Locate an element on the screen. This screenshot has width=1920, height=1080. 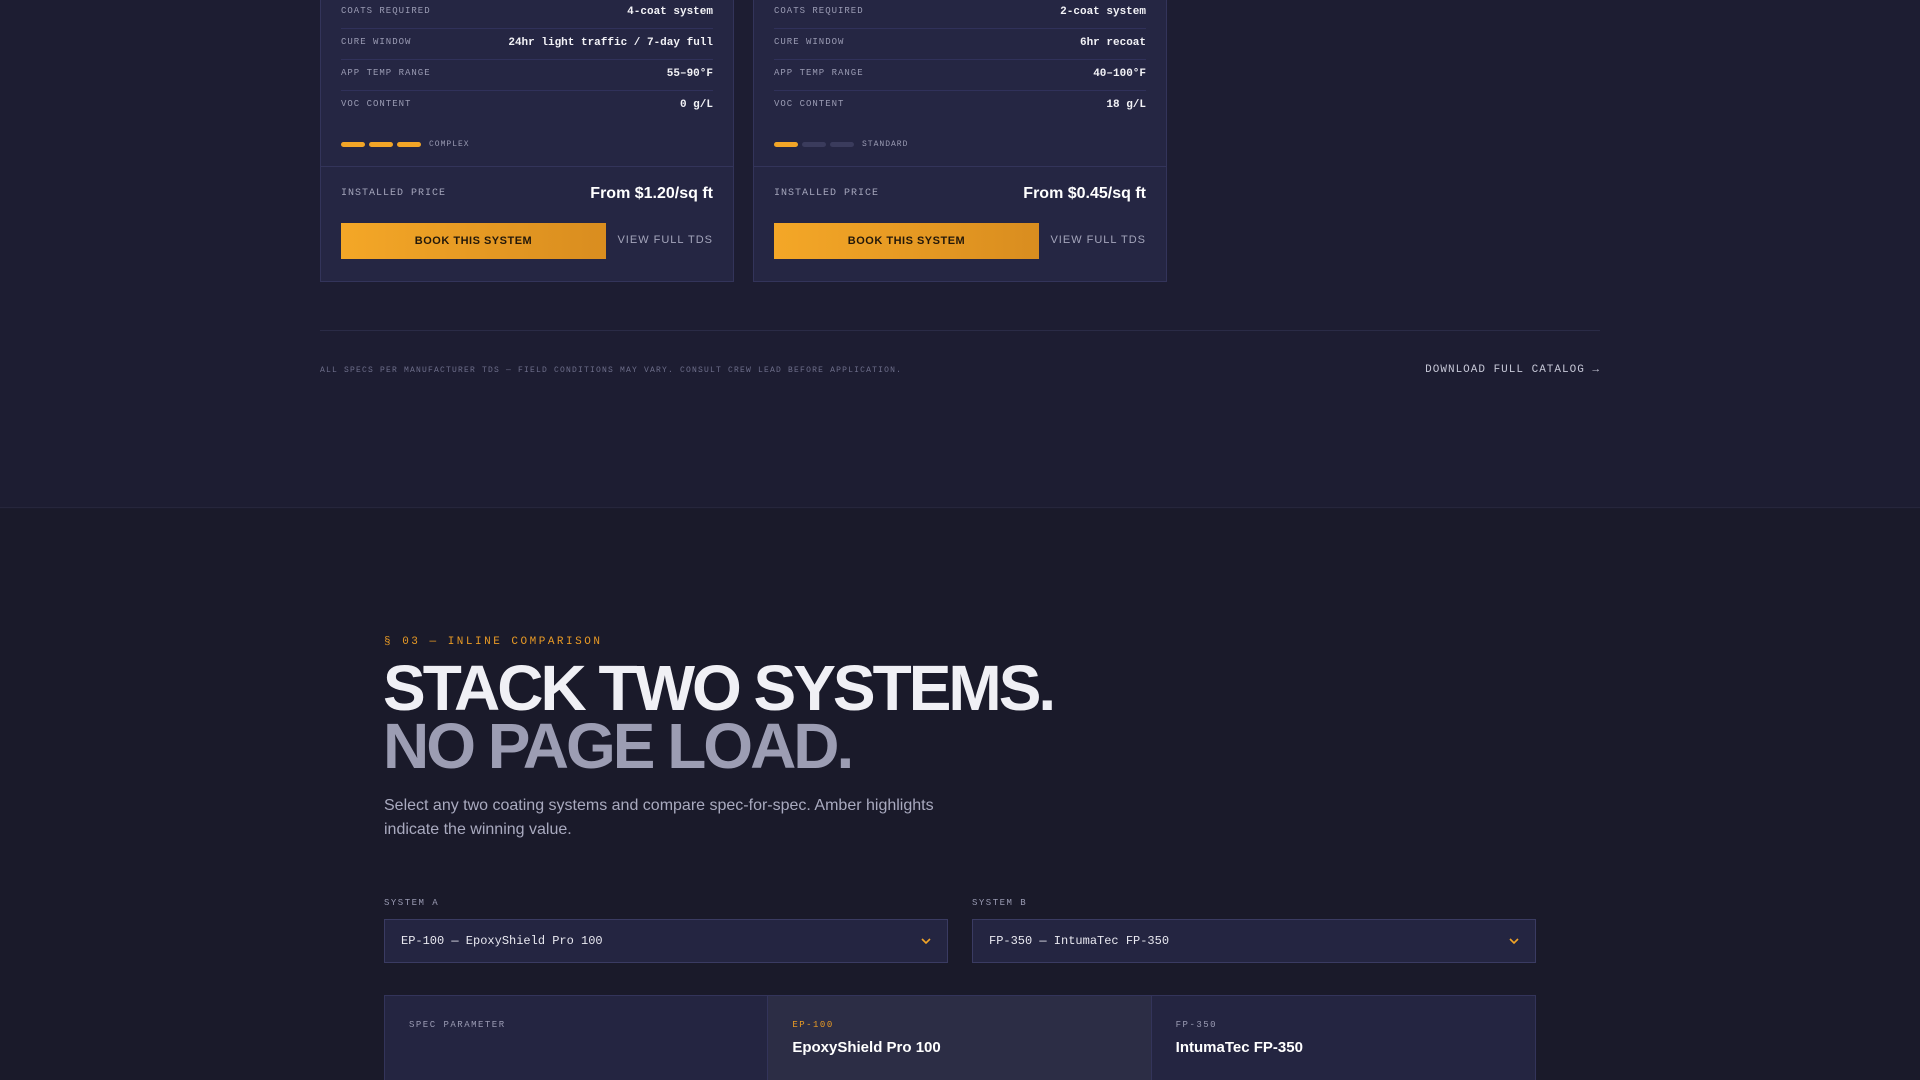
download-catalog-link: DOWNLOAD FULL CATALOG → is located at coordinates (1512, 370).